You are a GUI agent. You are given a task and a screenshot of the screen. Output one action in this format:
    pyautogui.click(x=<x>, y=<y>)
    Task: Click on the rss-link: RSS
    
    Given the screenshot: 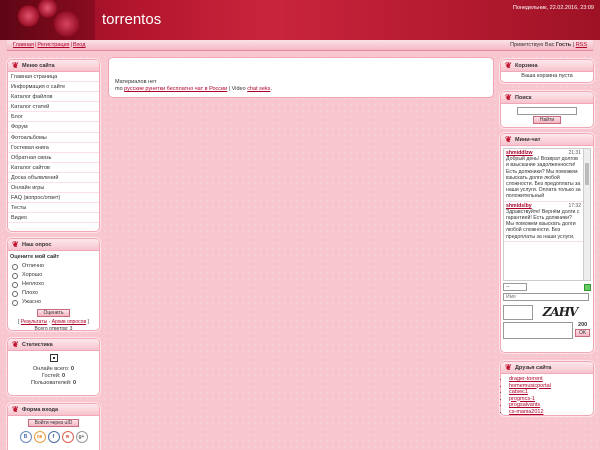 What is the action you would take?
    pyautogui.click(x=581, y=45)
    